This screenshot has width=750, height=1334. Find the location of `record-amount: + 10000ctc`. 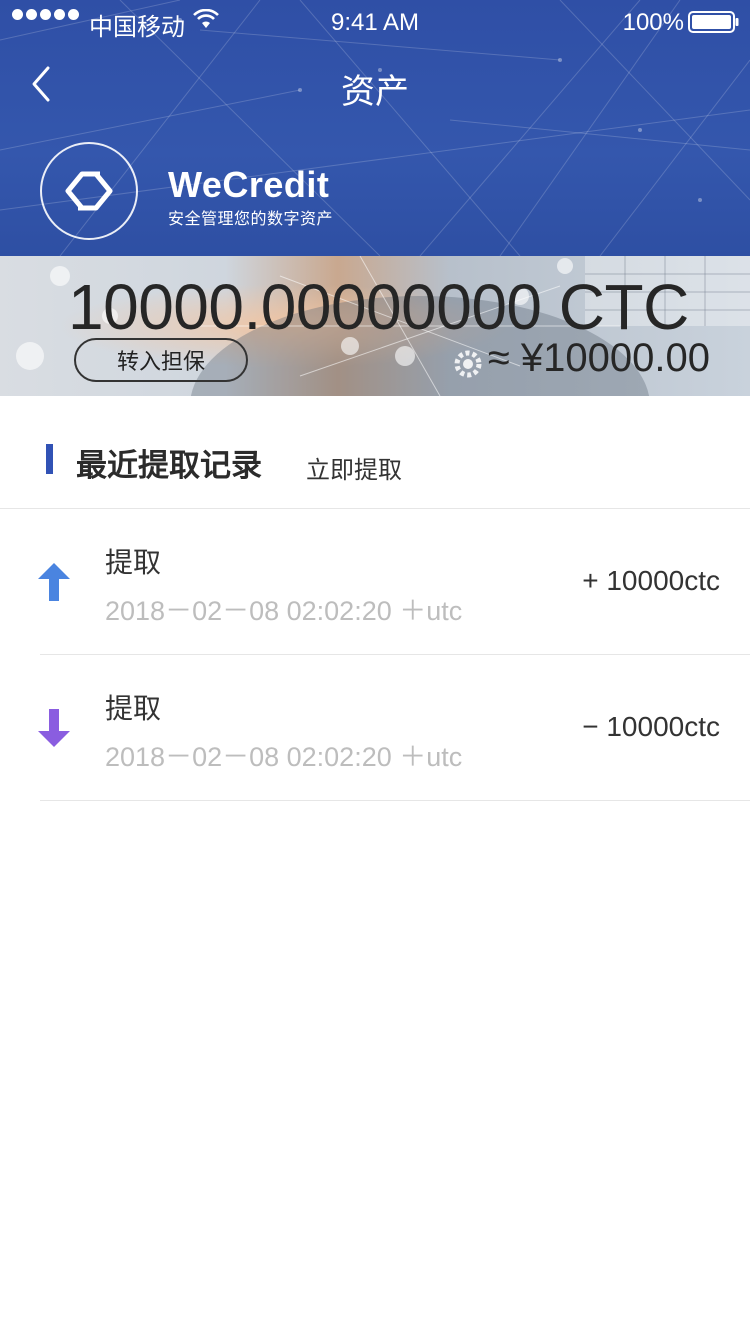

record-amount: + 10000ctc is located at coordinates (651, 580).